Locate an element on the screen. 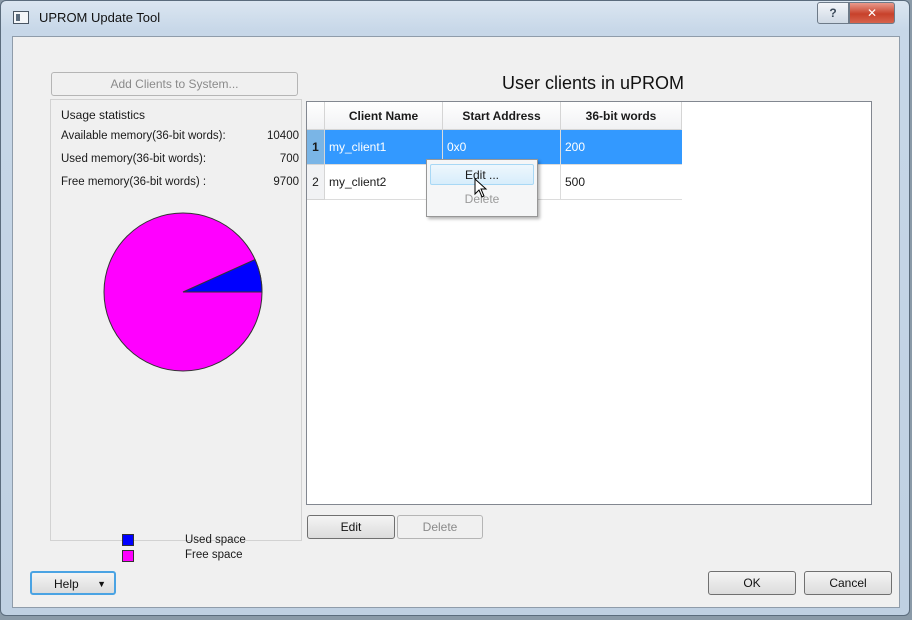 The height and width of the screenshot is (620, 912). legend-label-used: Used space is located at coordinates (215, 540).